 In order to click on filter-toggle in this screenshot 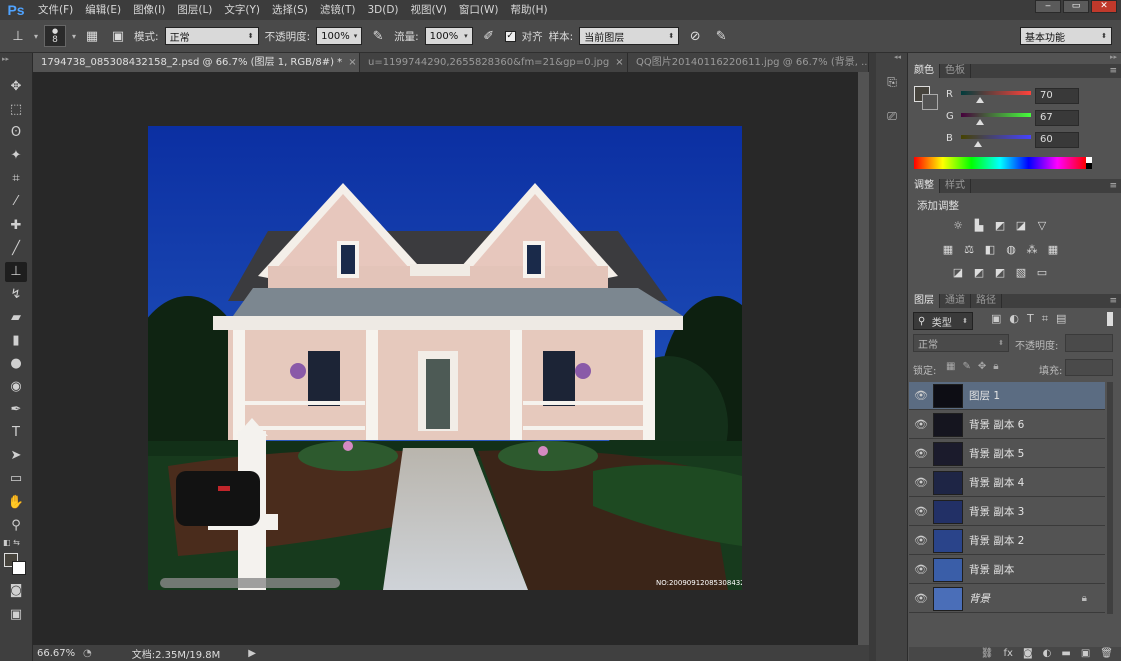, I will do `click(1110, 319)`.